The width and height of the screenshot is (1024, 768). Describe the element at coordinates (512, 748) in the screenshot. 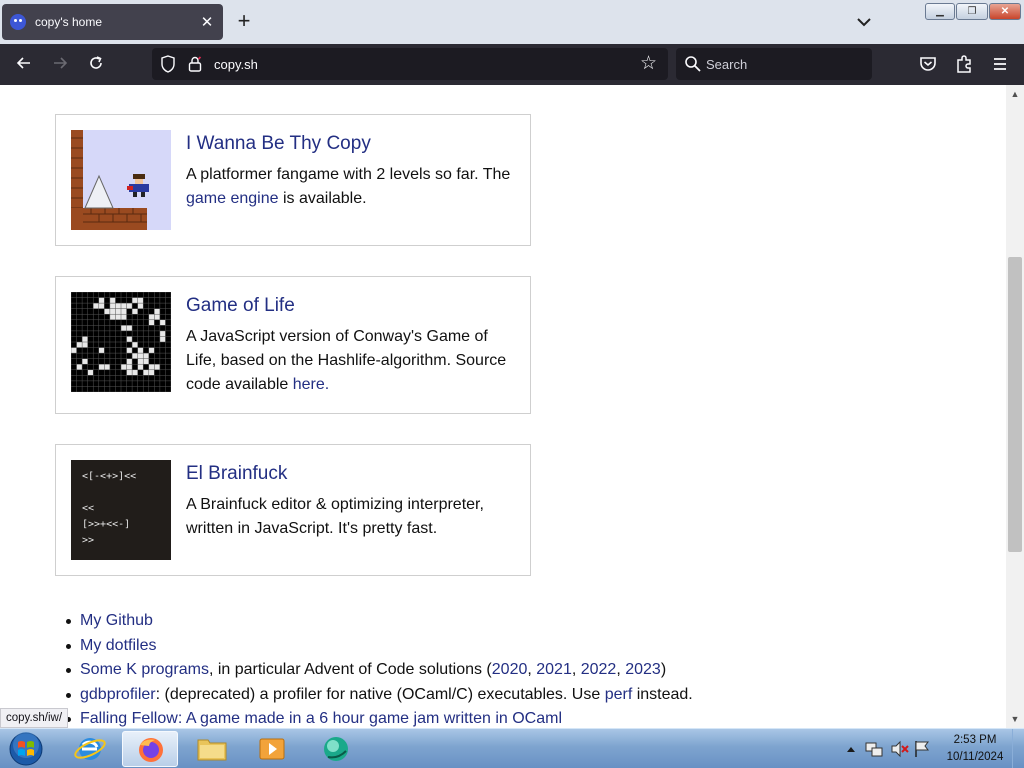

I see `windows-taskbar: 2:53 PM 10/11/2024` at that location.